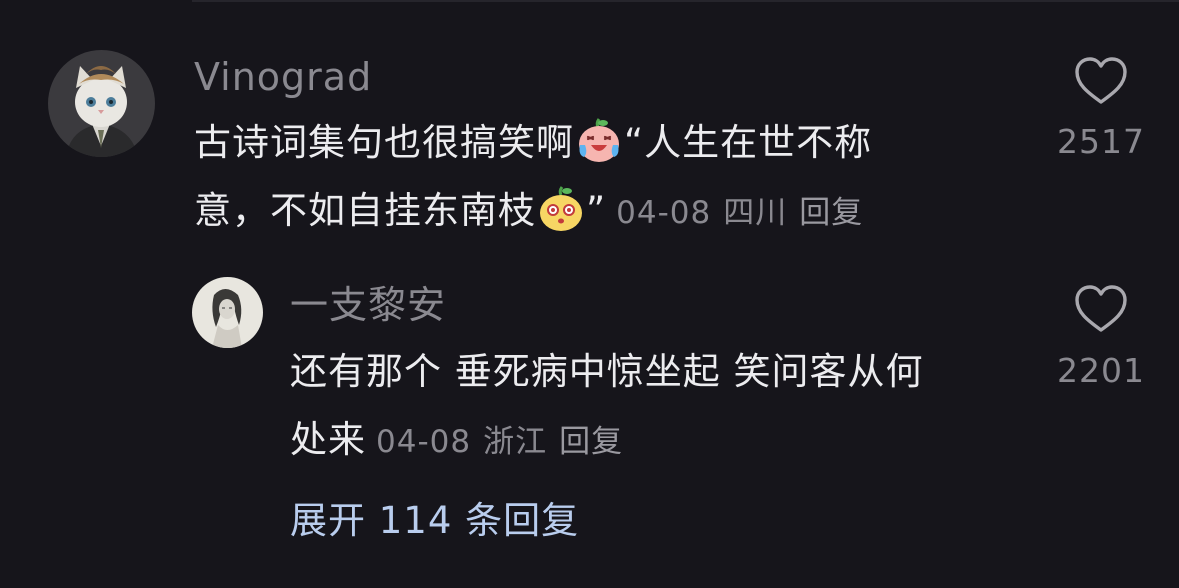 The height and width of the screenshot is (588, 1179). I want to click on dizzy-pear-emoji-icon, so click(561, 208).